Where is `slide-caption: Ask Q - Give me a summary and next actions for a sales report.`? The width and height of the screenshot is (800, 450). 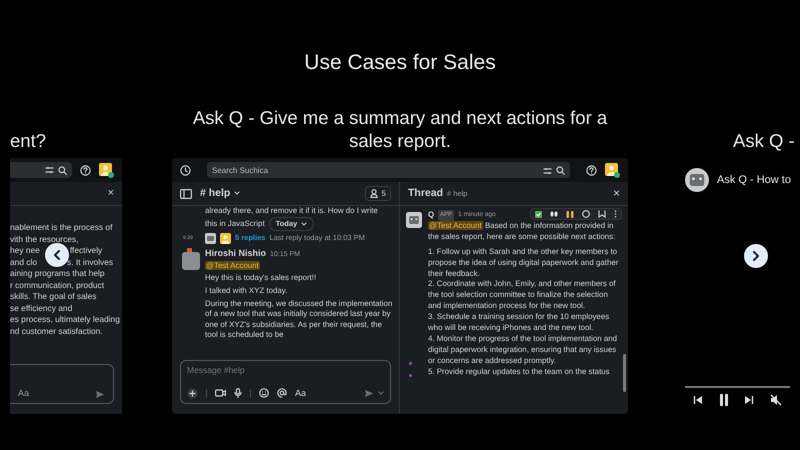
slide-caption: Ask Q - Give me a summary and next actions for a sales report. is located at coordinates (400, 129).